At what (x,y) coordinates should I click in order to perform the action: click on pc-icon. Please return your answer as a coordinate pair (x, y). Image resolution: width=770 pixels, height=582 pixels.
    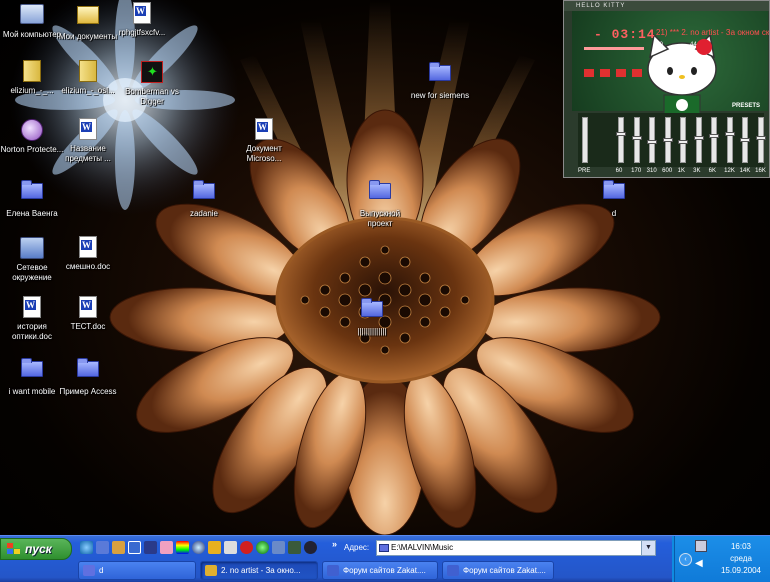
    Looking at the image, I should click on (32, 16).